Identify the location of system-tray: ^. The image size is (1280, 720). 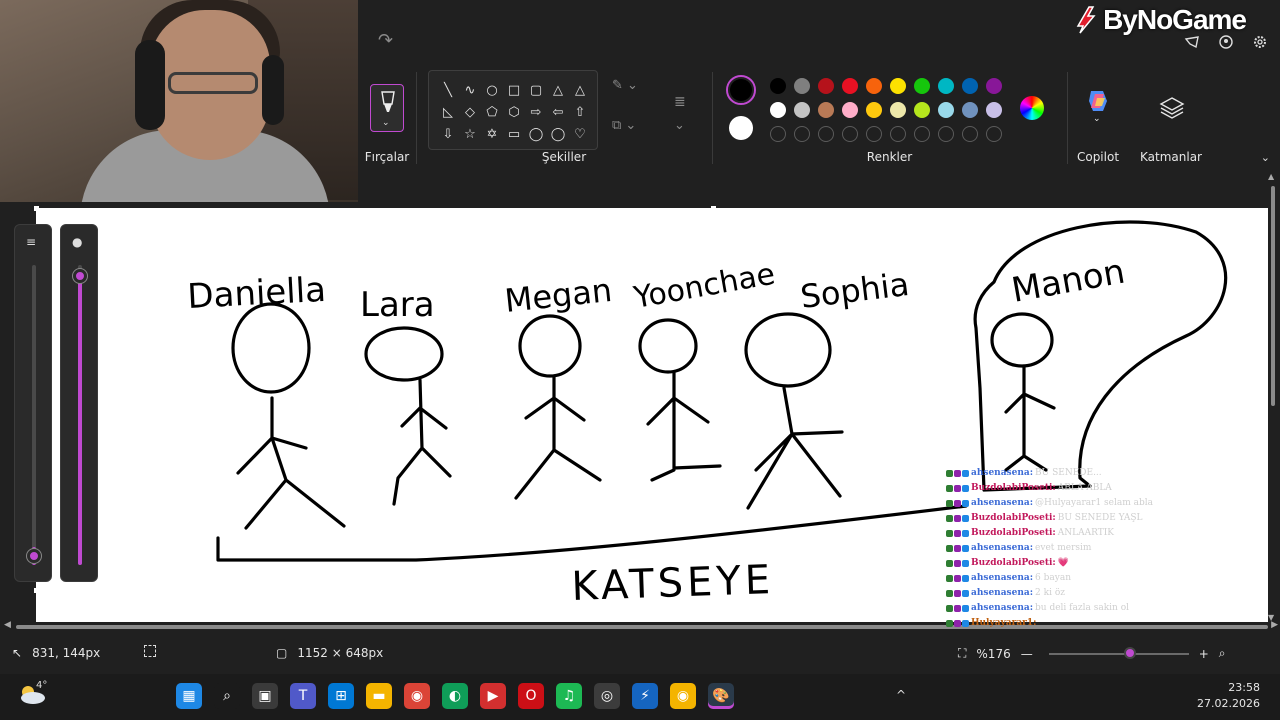
(901, 695).